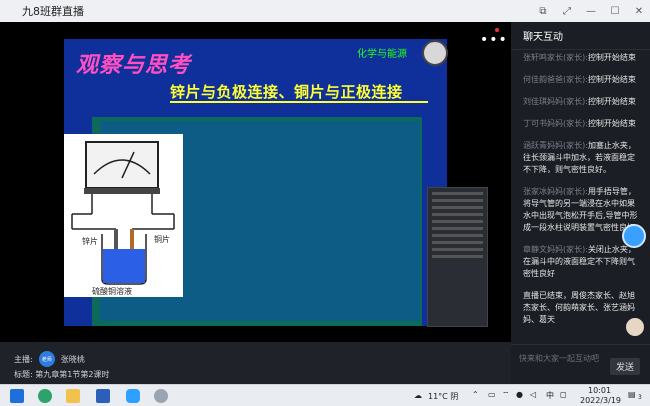 This screenshot has width=650, height=406. What do you see at coordinates (286, 92) in the screenshot?
I see `slide-subtitle: 锌片与负极连接、铜片与正极连接` at bounding box center [286, 92].